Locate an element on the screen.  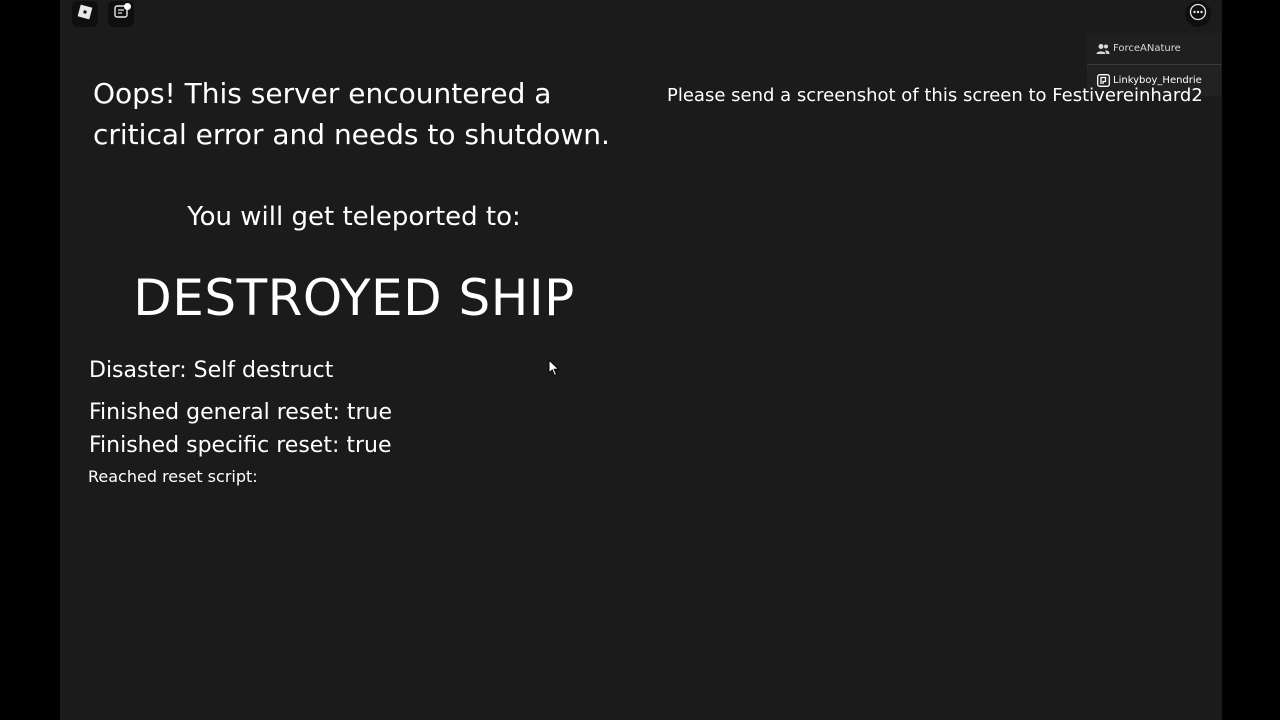
disaster-status: Disaster: Self destruct is located at coordinates (211, 370).